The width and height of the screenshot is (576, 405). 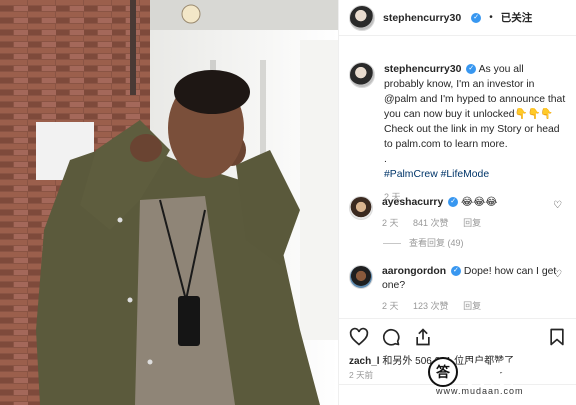 I want to click on header-username: stephencurry30, so click(x=422, y=18).